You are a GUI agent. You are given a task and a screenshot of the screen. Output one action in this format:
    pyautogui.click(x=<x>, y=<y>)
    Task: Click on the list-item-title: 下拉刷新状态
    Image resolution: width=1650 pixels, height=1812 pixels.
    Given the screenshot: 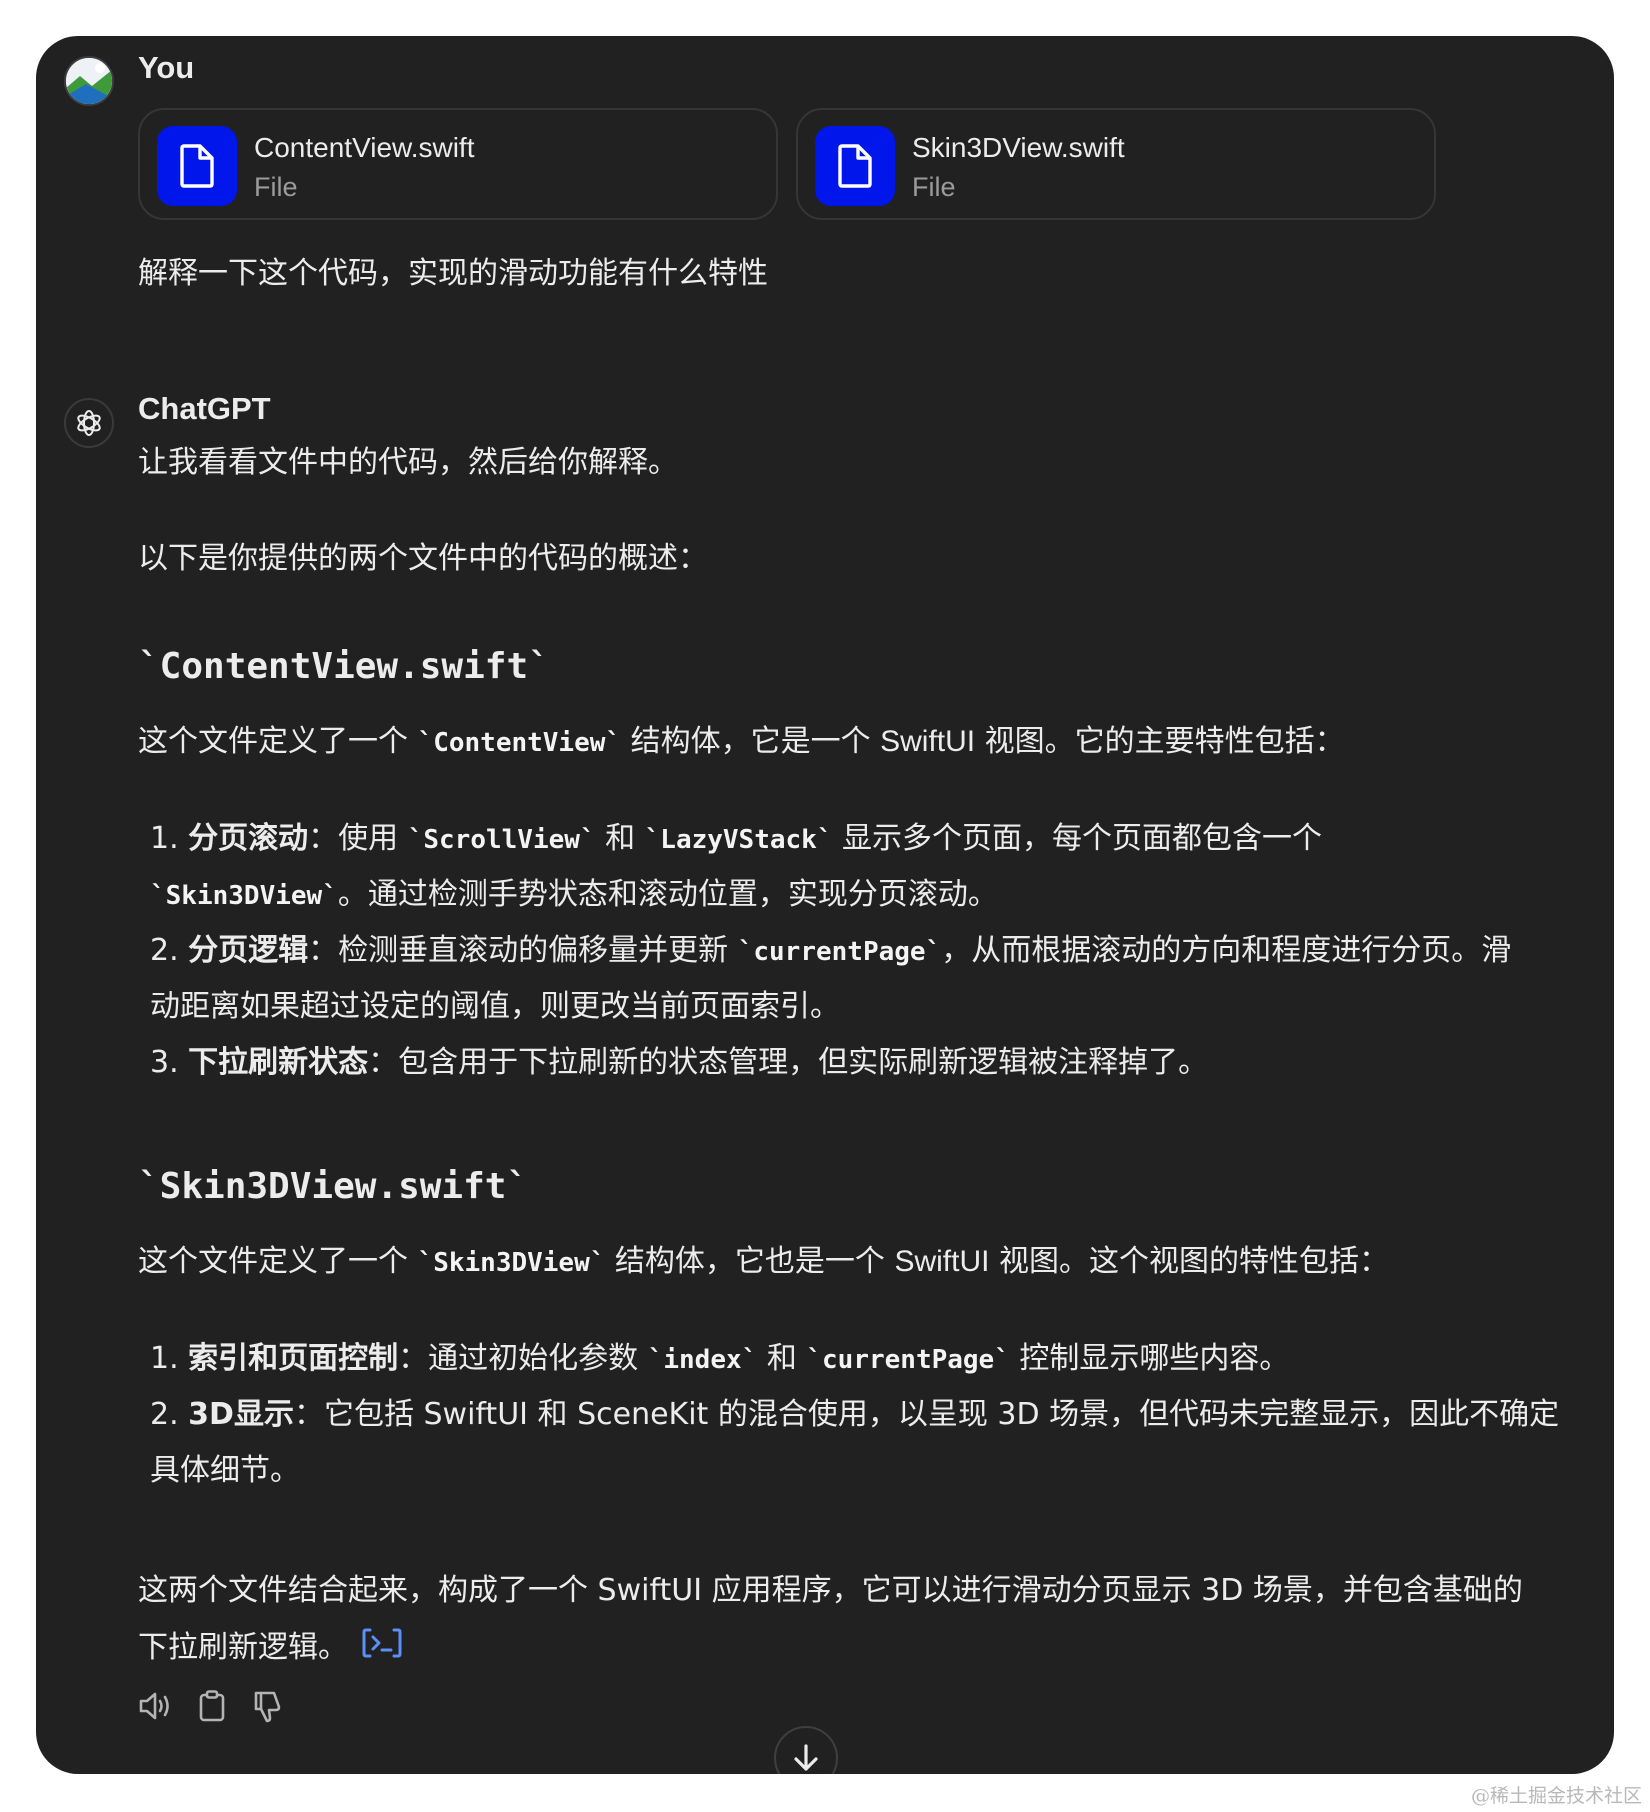 What is the action you would take?
    pyautogui.click(x=278, y=1062)
    